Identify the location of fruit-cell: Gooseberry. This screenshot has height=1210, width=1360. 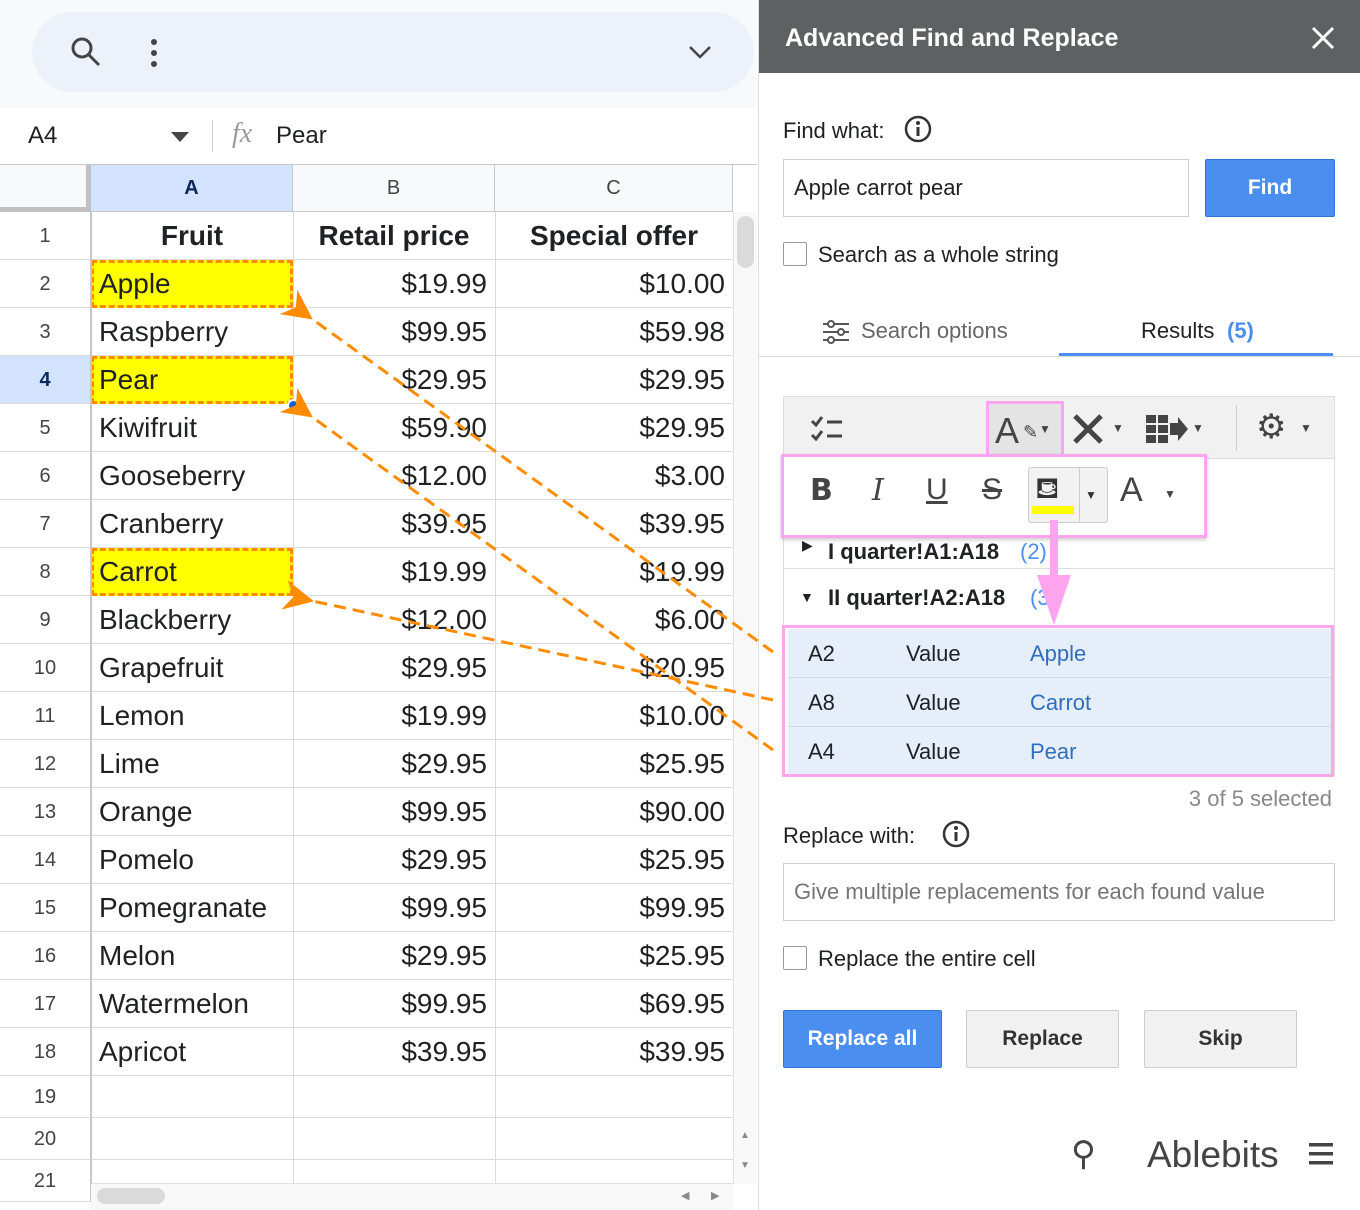
(192, 476).